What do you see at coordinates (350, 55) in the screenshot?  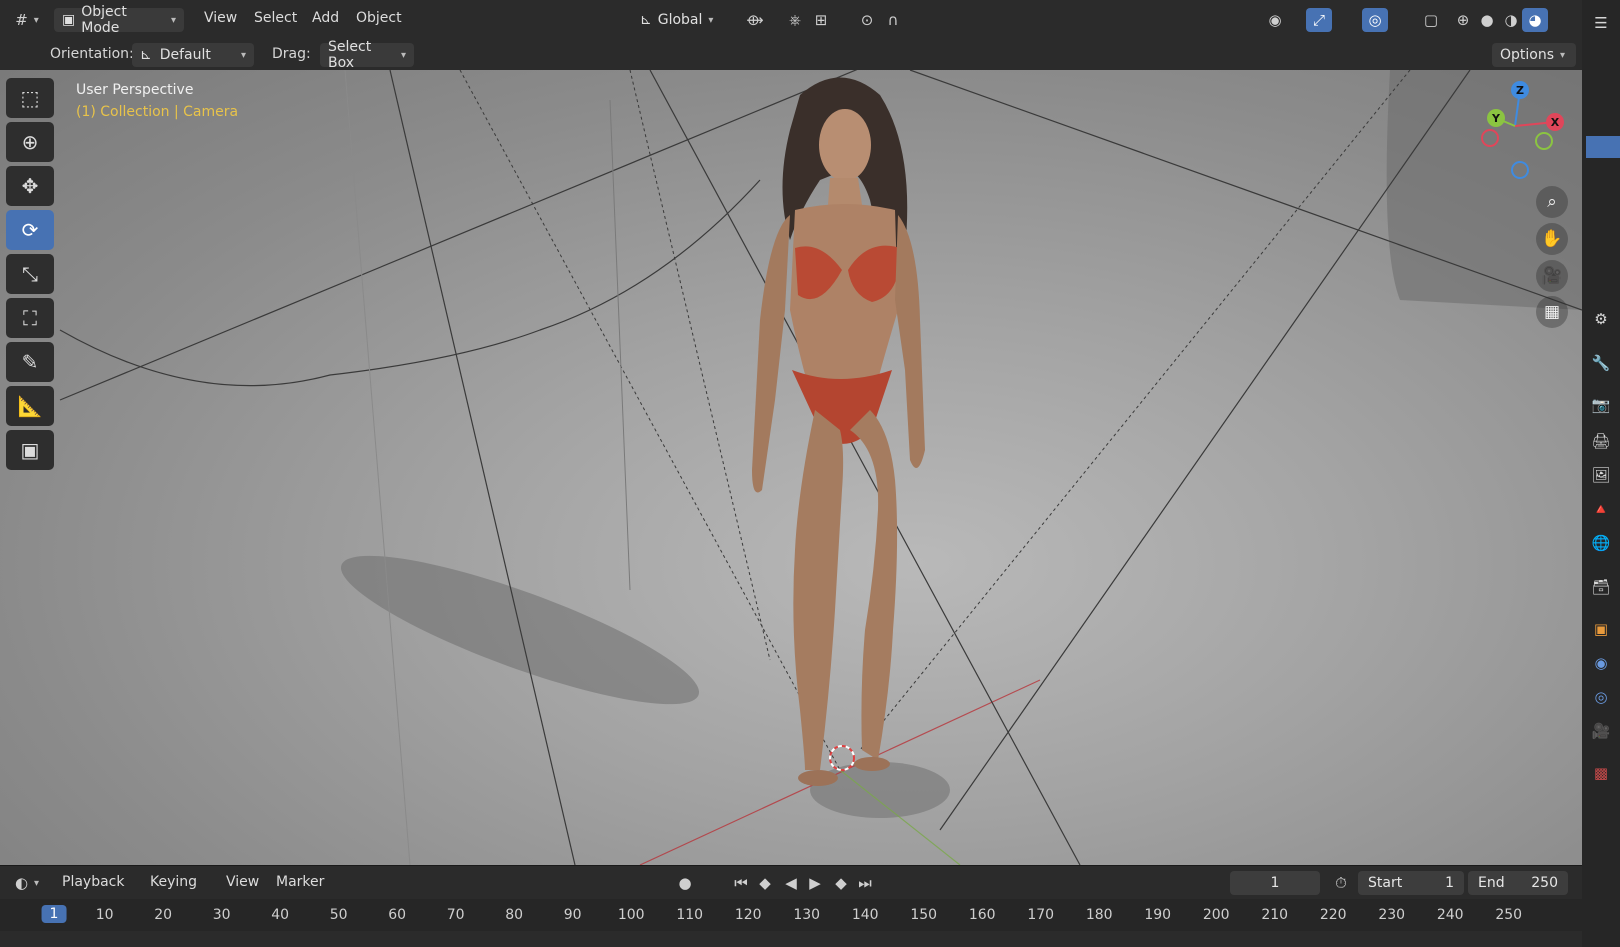 I see `drag-value: Select Box` at bounding box center [350, 55].